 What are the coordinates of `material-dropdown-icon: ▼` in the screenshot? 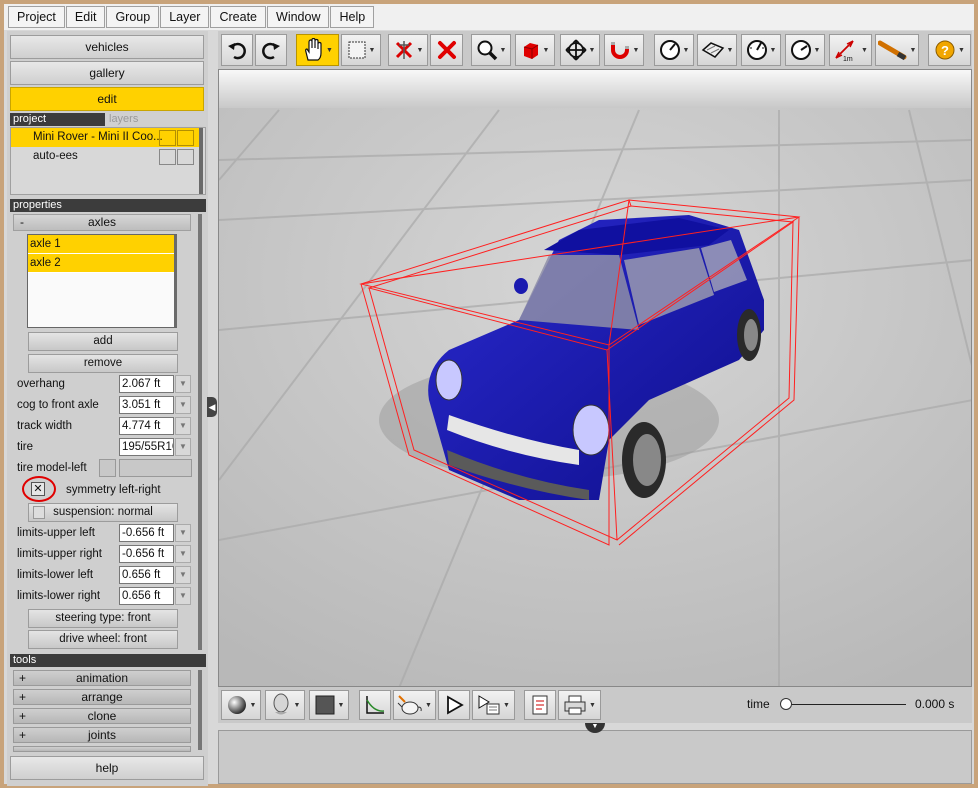 It's located at (253, 705).